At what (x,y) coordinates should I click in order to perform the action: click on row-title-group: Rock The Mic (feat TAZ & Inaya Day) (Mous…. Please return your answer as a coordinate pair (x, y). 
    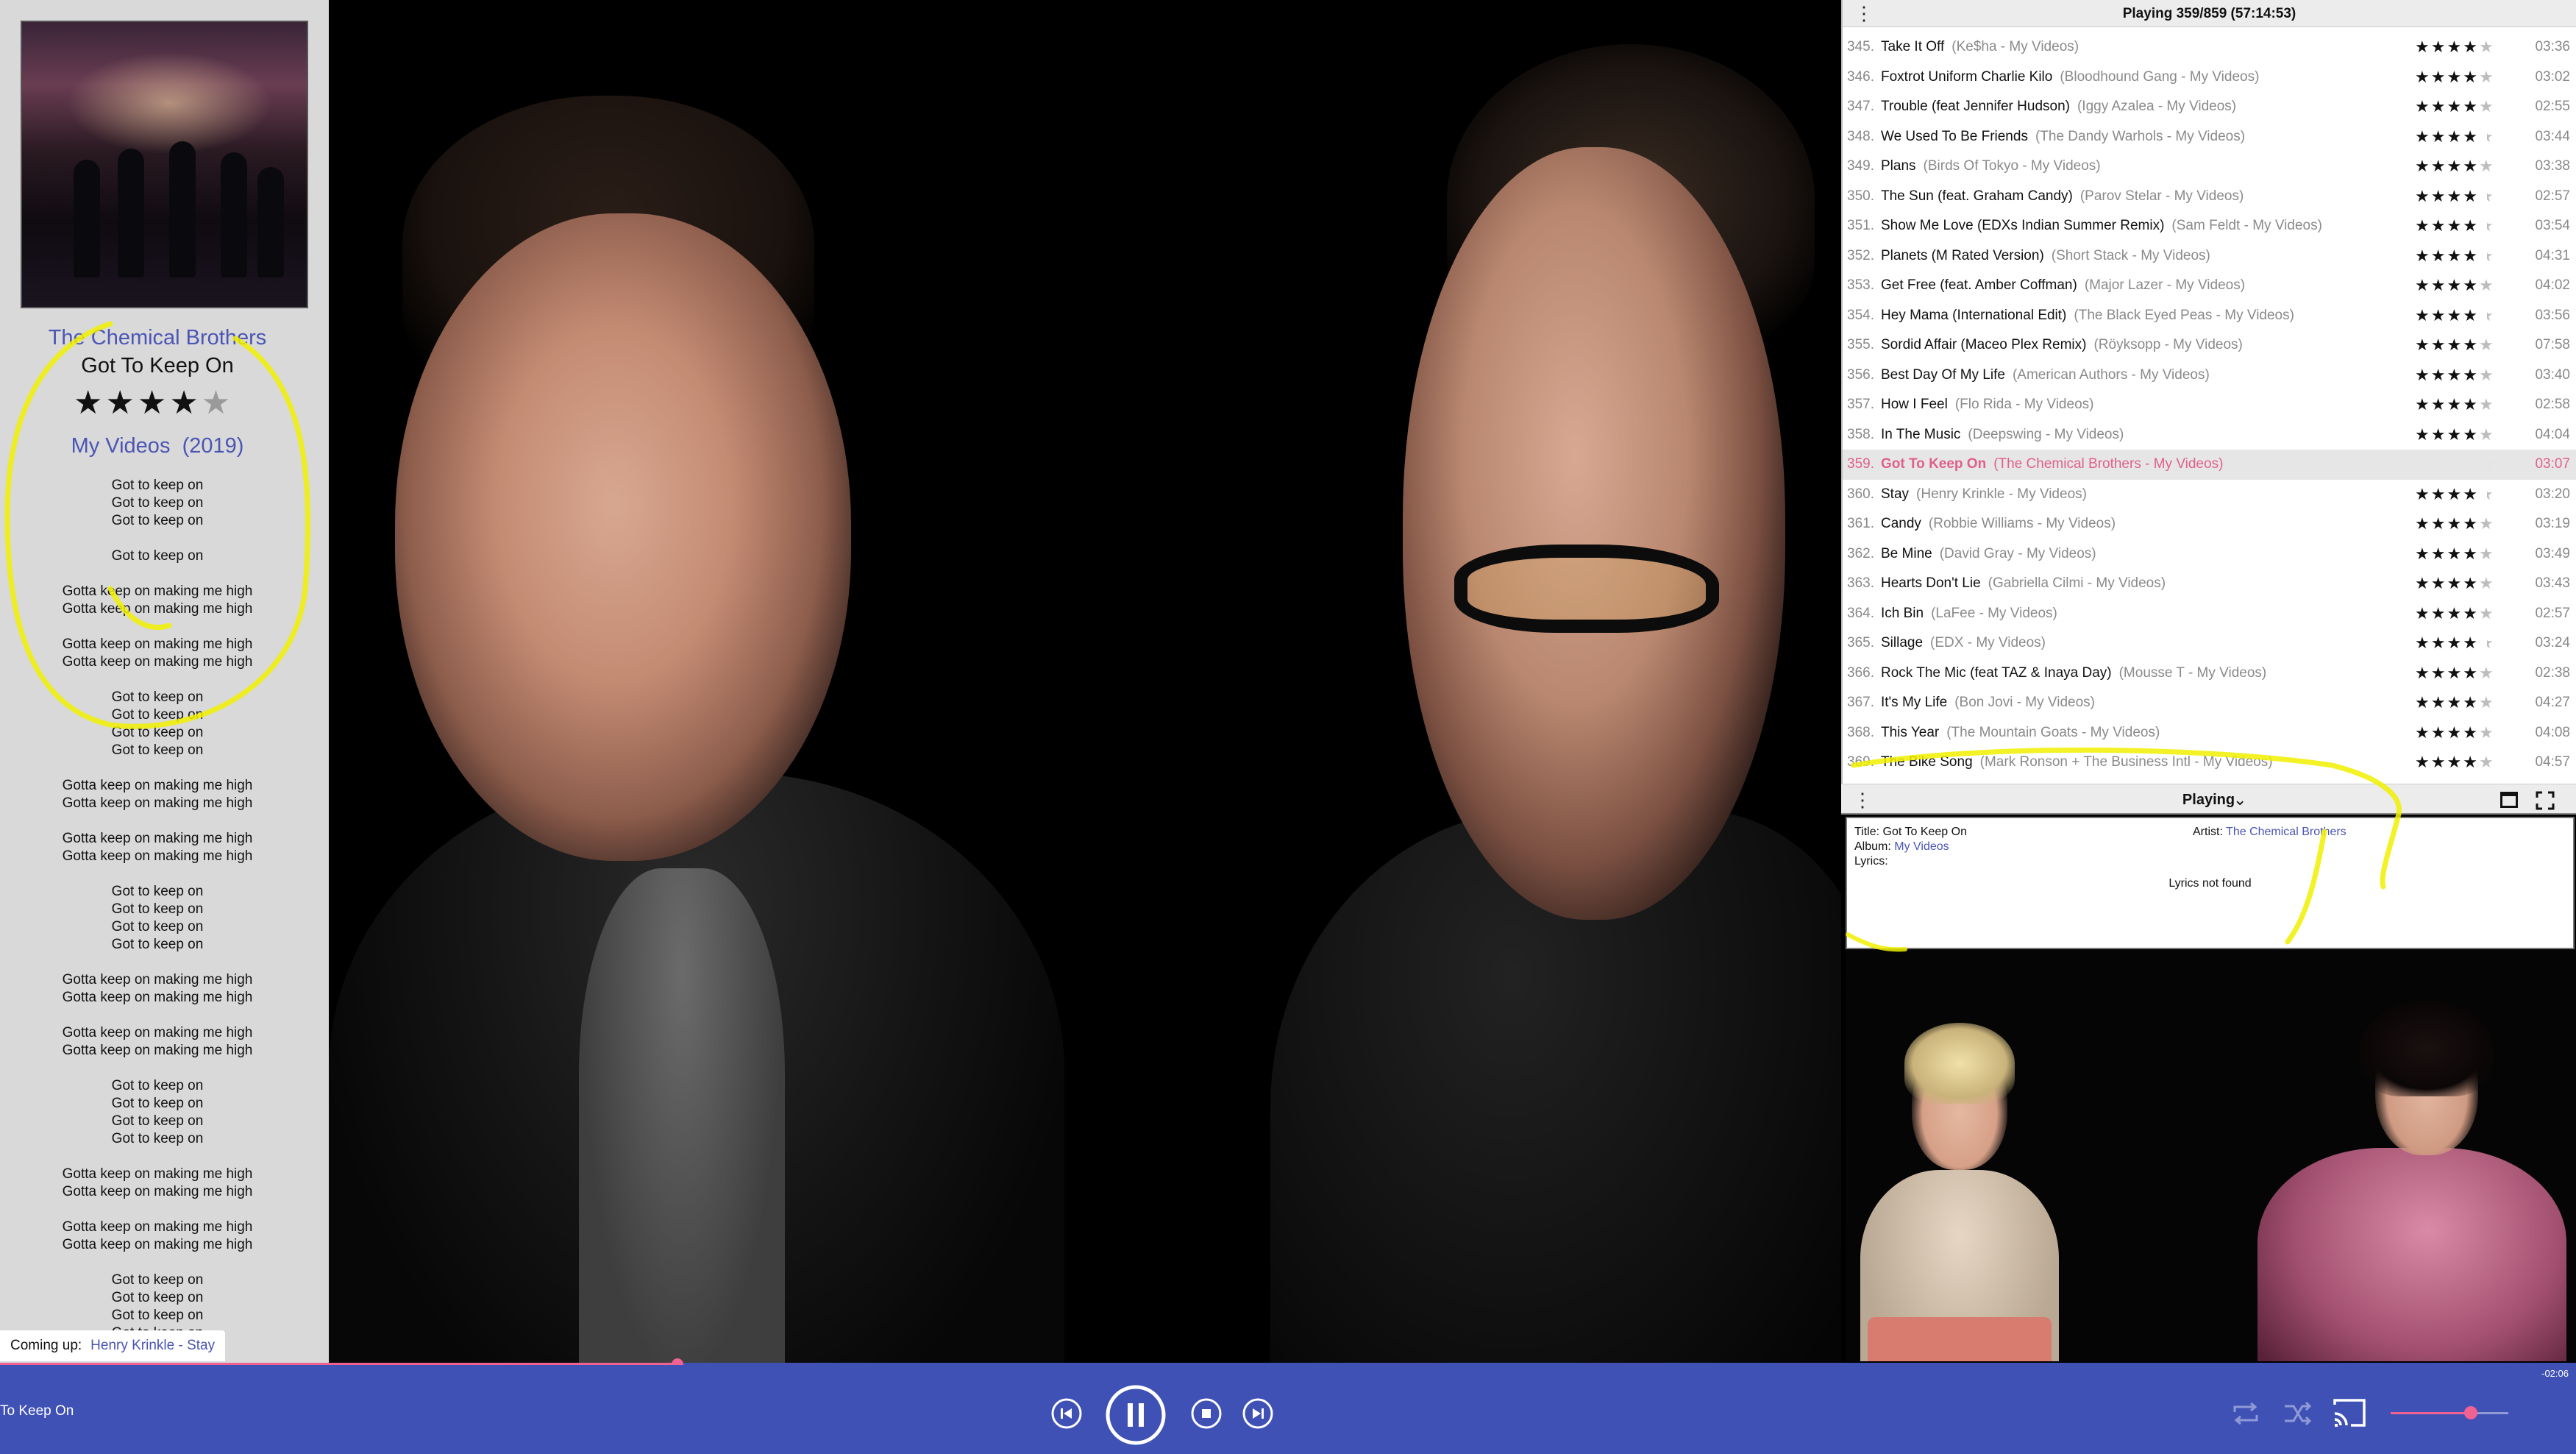
    Looking at the image, I should click on (2073, 673).